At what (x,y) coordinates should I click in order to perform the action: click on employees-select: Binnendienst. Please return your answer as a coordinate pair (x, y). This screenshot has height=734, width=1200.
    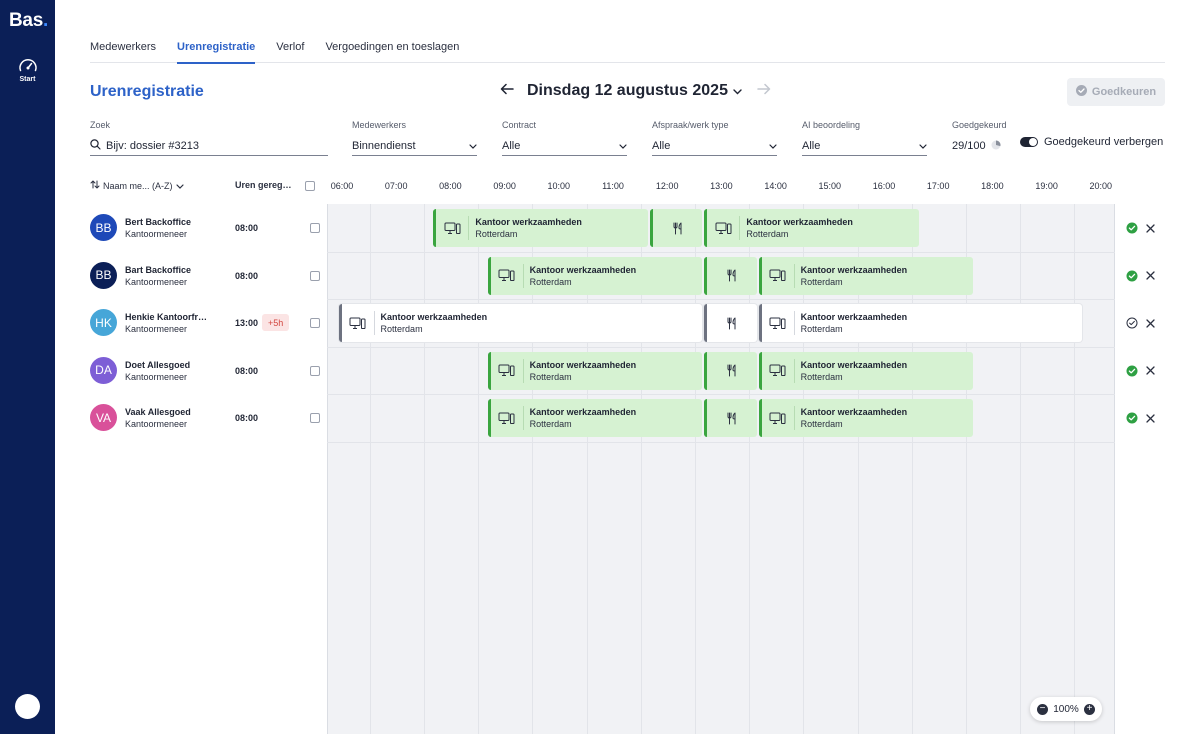
    Looking at the image, I should click on (414, 146).